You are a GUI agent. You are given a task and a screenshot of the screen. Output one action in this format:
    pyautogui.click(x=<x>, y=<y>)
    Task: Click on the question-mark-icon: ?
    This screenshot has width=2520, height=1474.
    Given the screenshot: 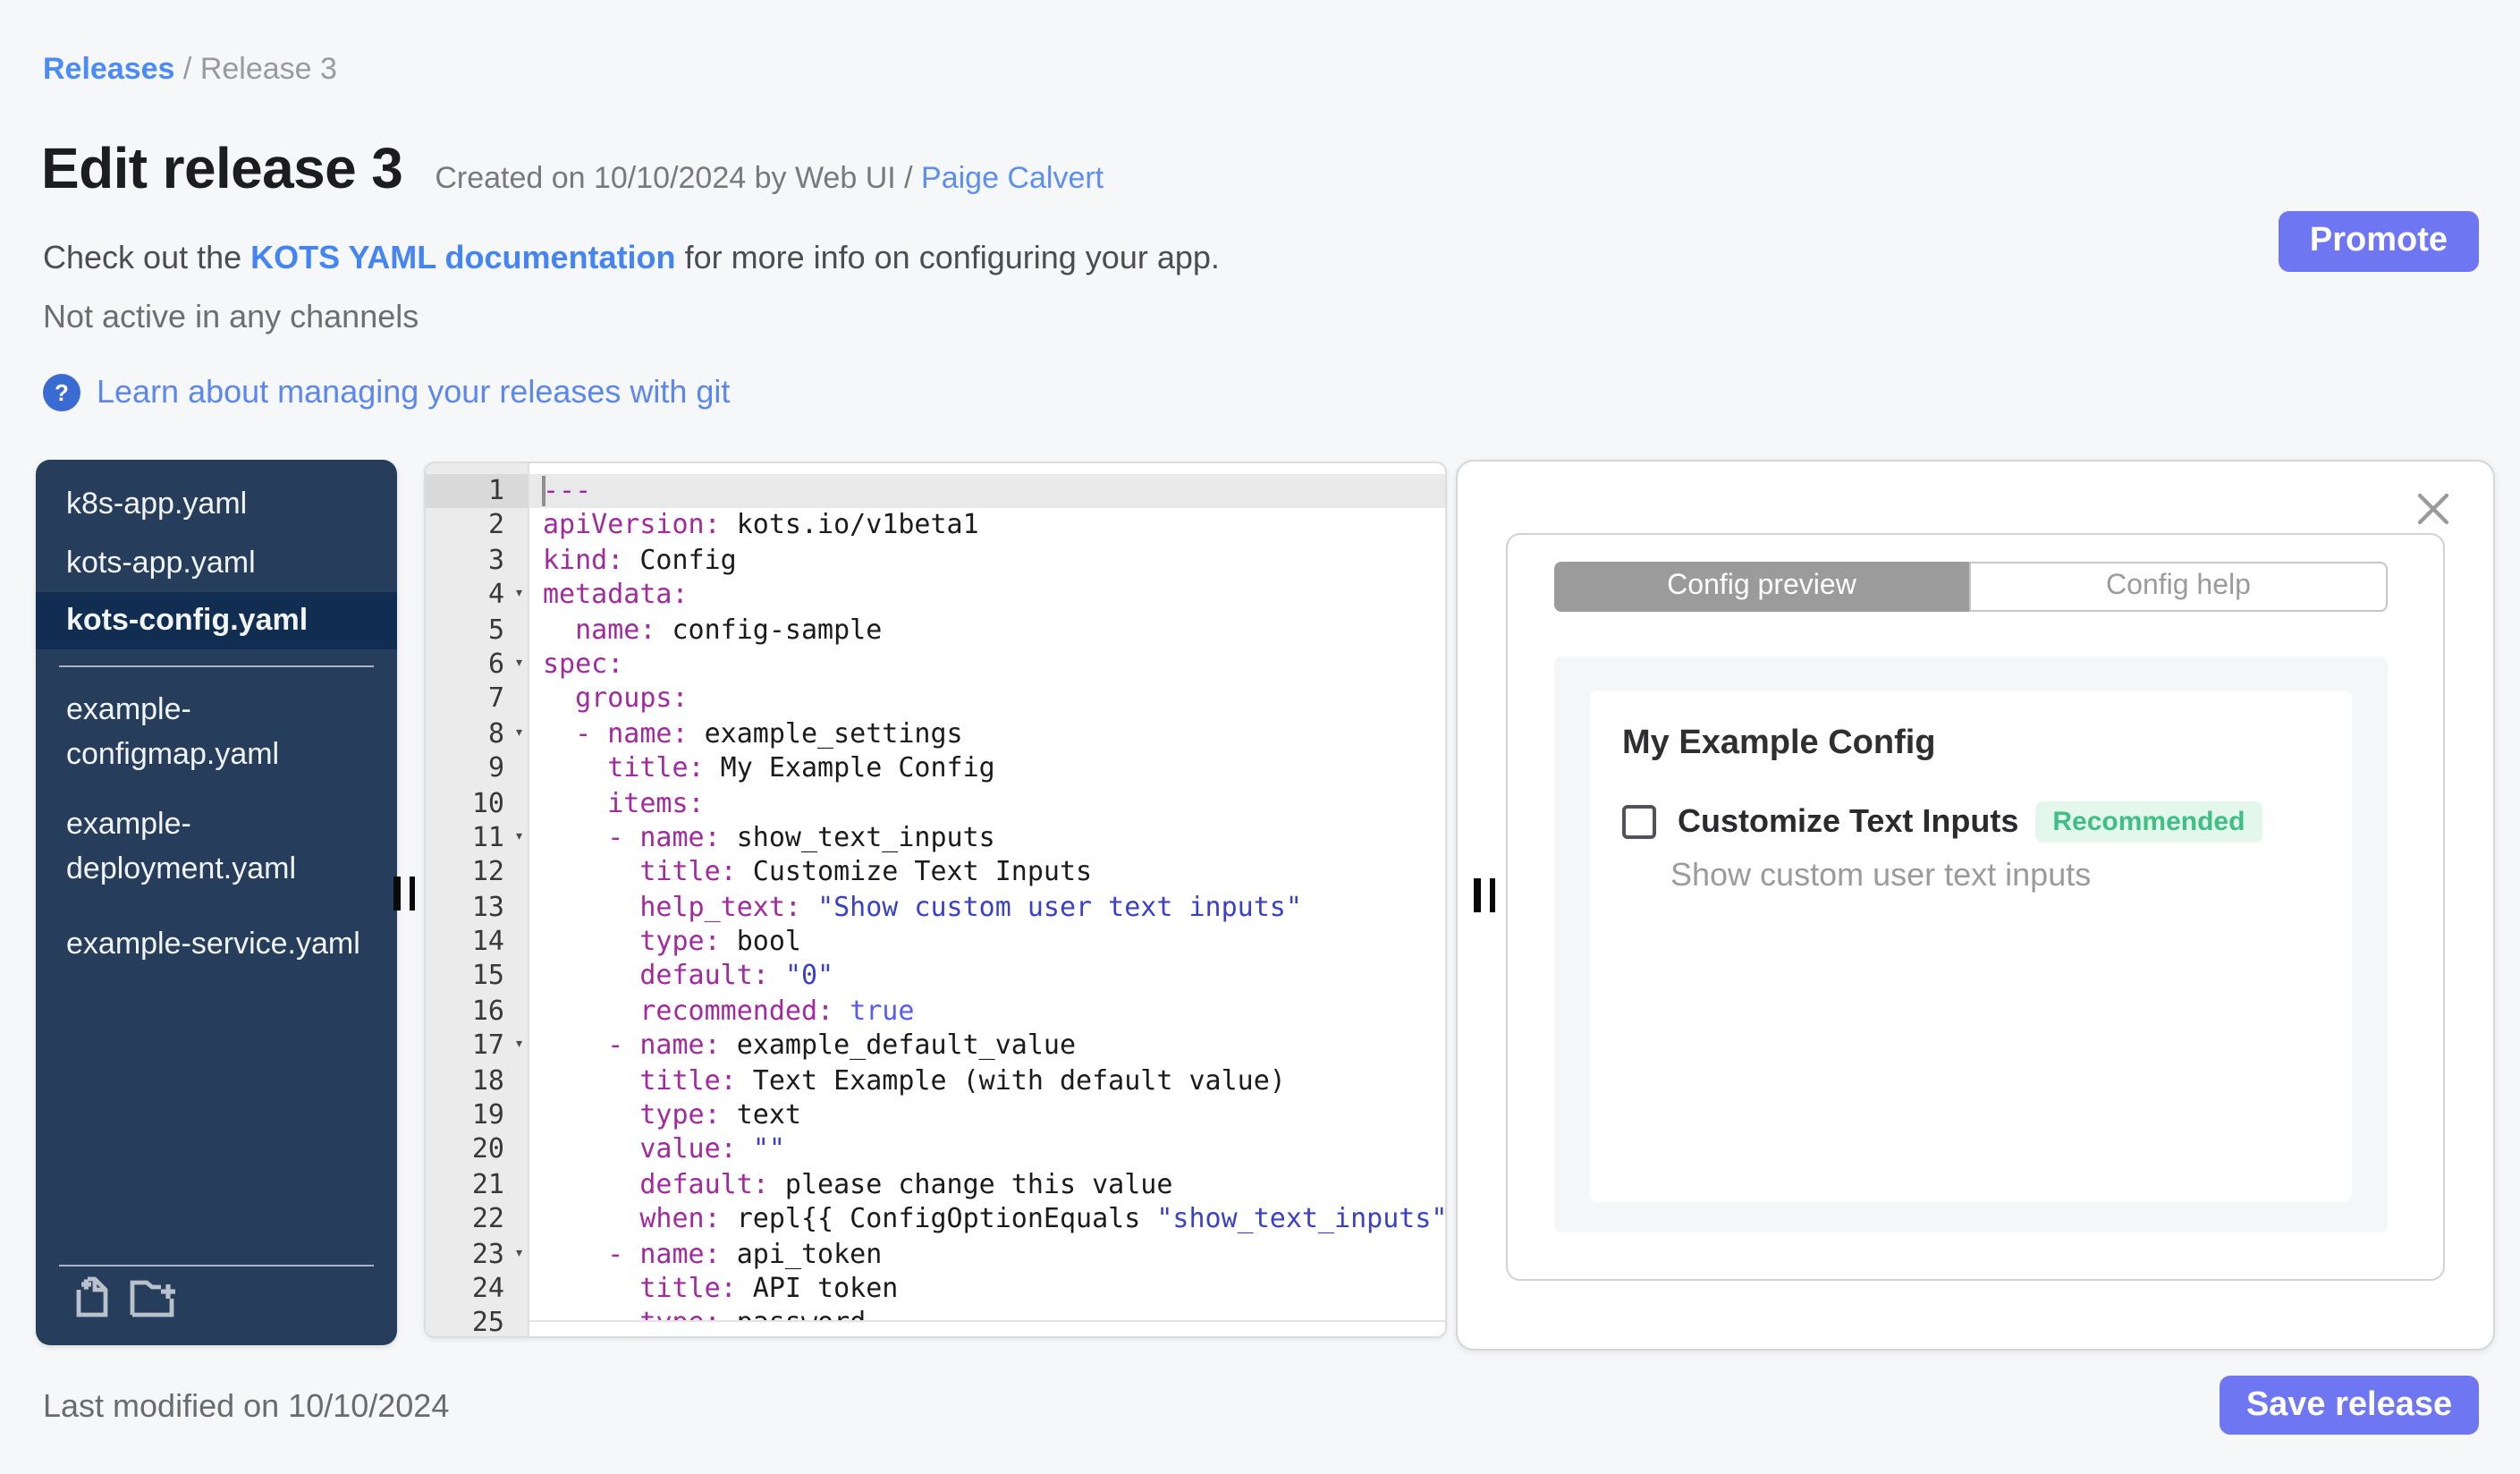 What is the action you would take?
    pyautogui.click(x=61, y=392)
    